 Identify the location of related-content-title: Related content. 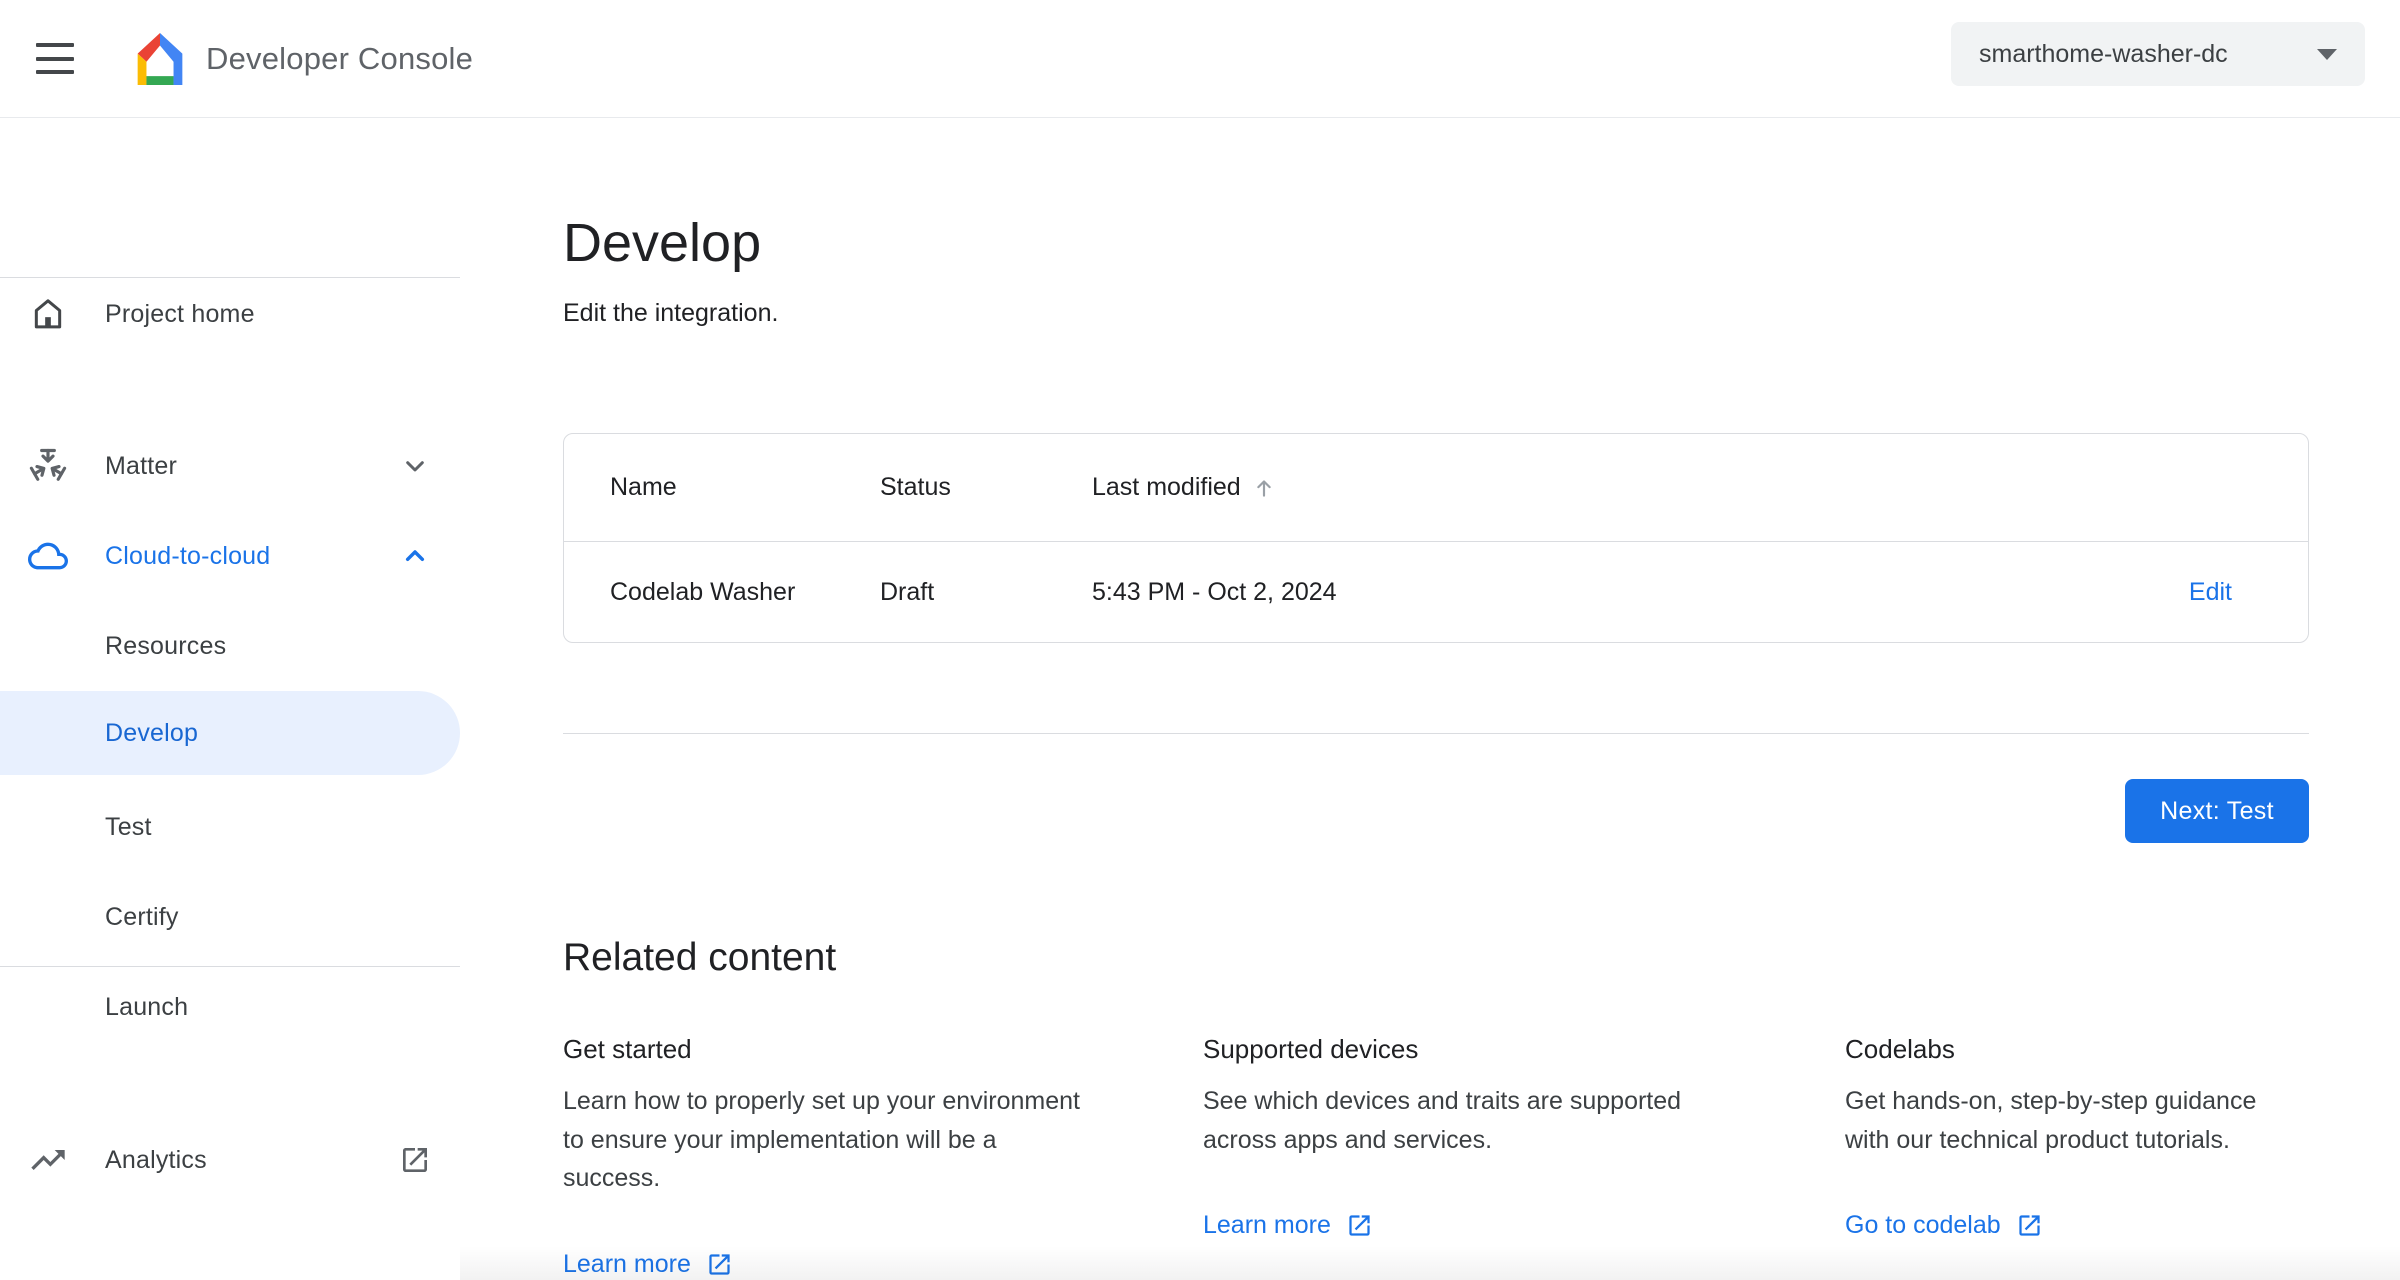
(700, 957).